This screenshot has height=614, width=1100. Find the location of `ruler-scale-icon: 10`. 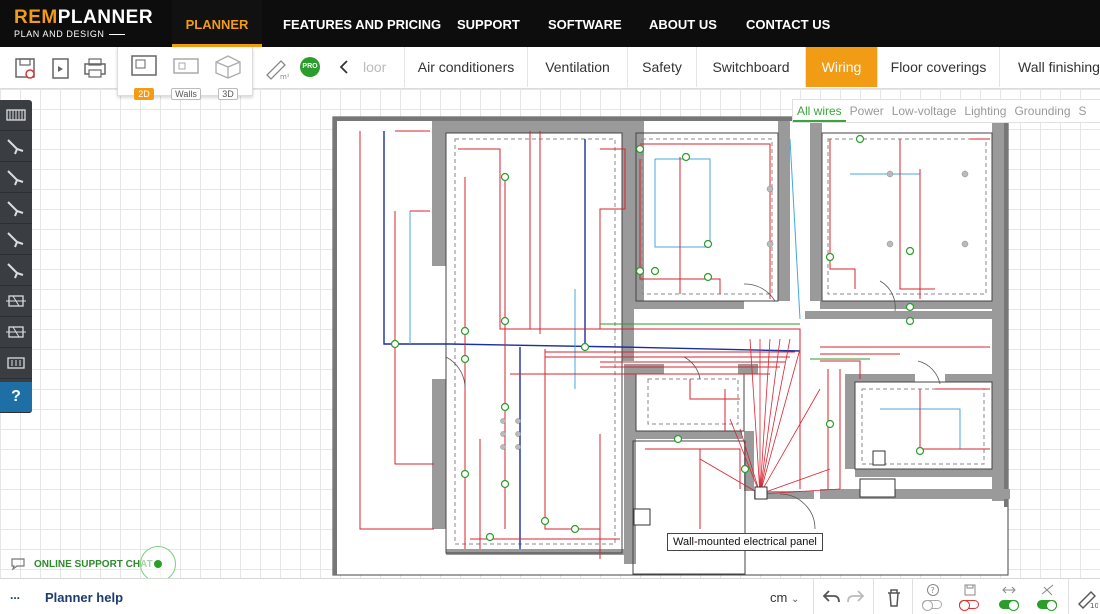

ruler-scale-icon: 10 is located at coordinates (1087, 598).